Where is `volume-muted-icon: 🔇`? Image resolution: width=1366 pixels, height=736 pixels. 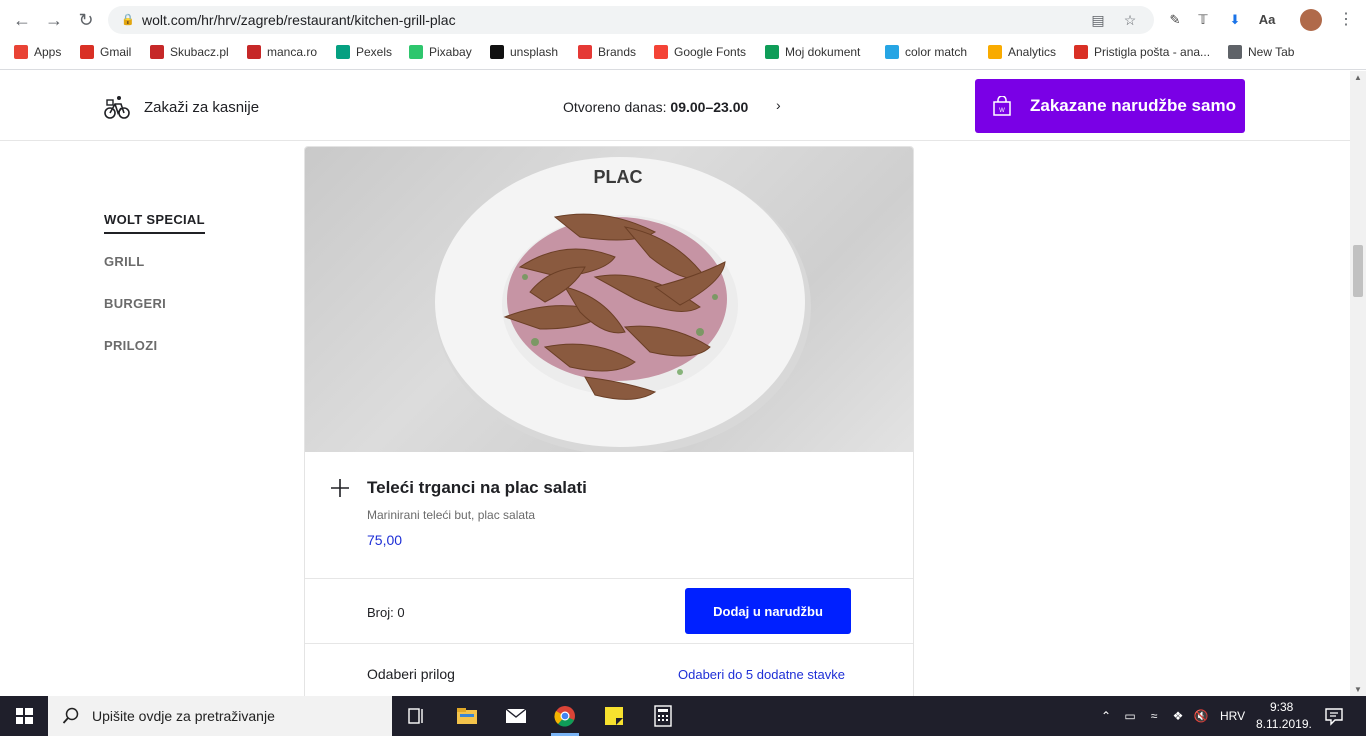 volume-muted-icon: 🔇 is located at coordinates (1201, 716).